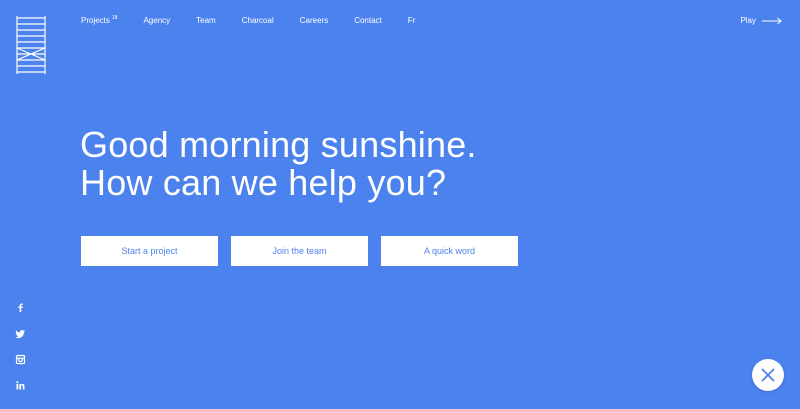 Image resolution: width=800 pixels, height=409 pixels. I want to click on hero-line-1: Good morning sunshine., so click(278, 144).